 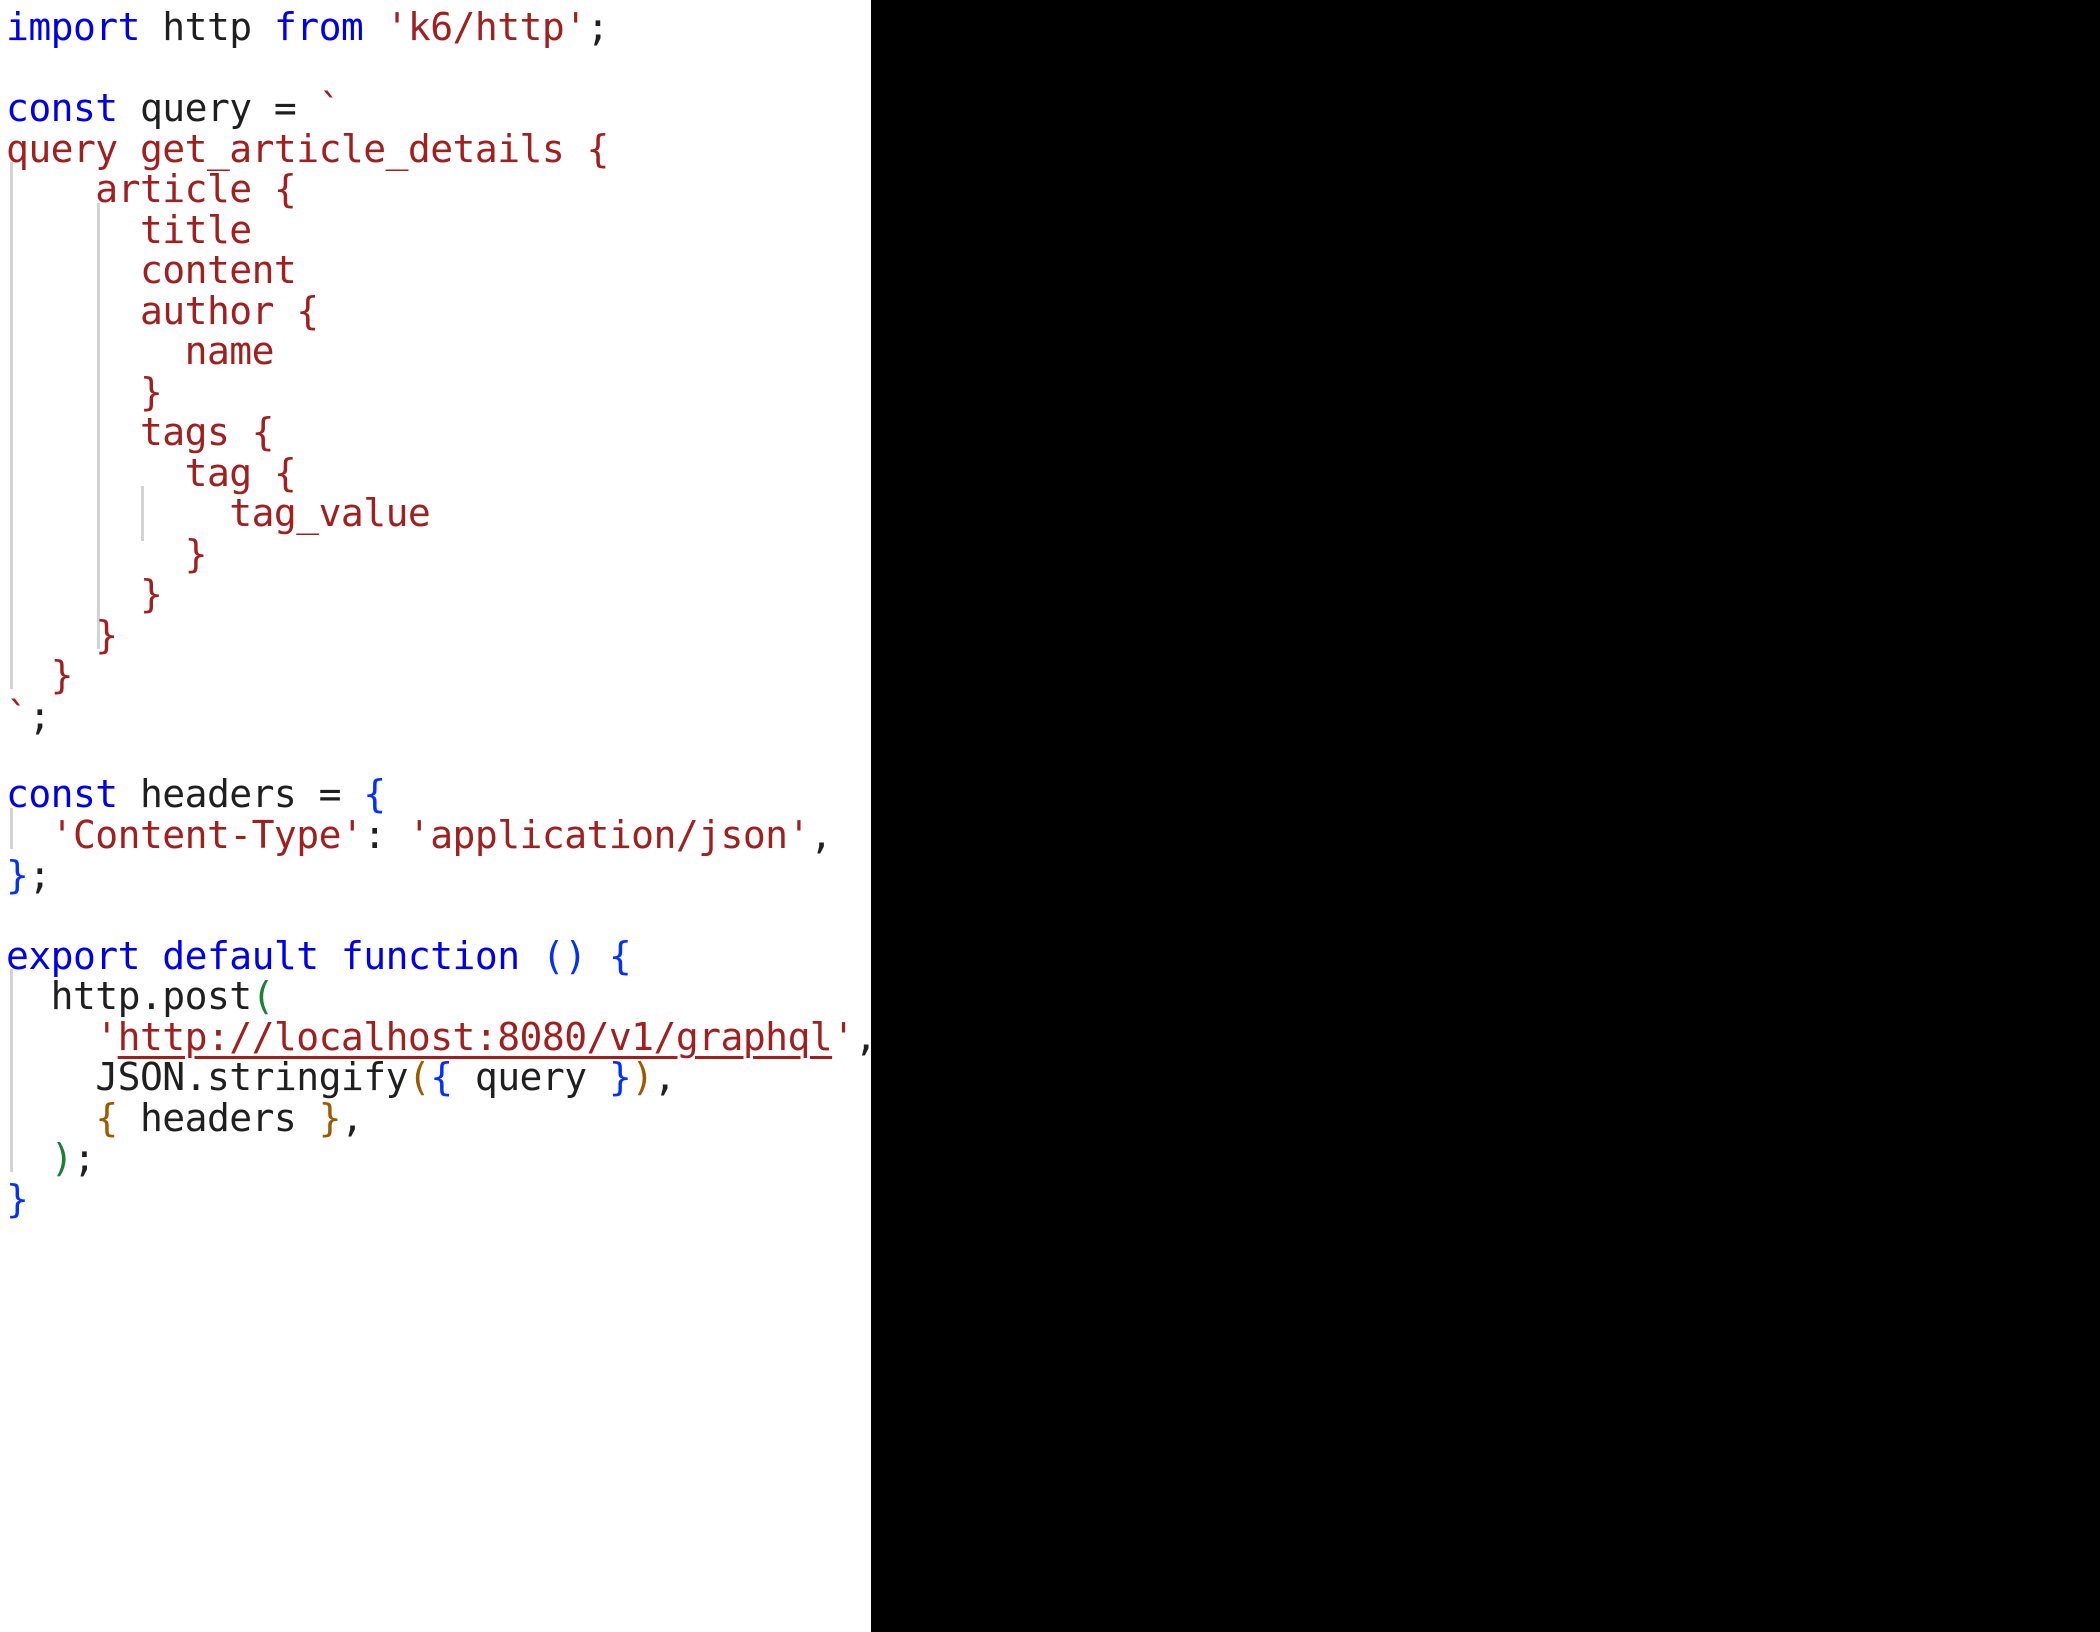 I want to click on token-quote: ', so click(x=843, y=1037).